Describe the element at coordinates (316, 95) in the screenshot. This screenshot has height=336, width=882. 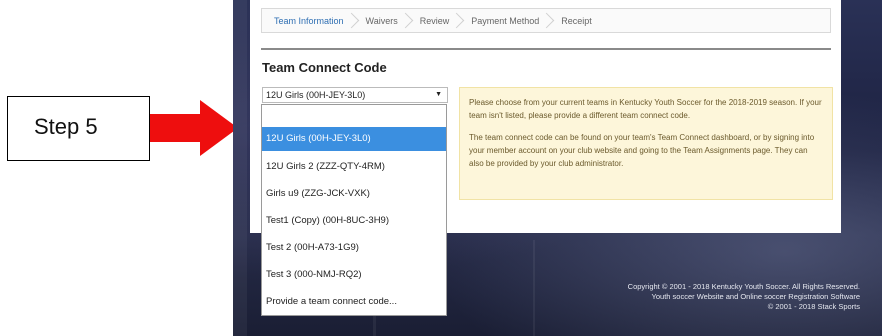
I see `select-value: 12U Girls (00H-JEY-3L0)` at that location.